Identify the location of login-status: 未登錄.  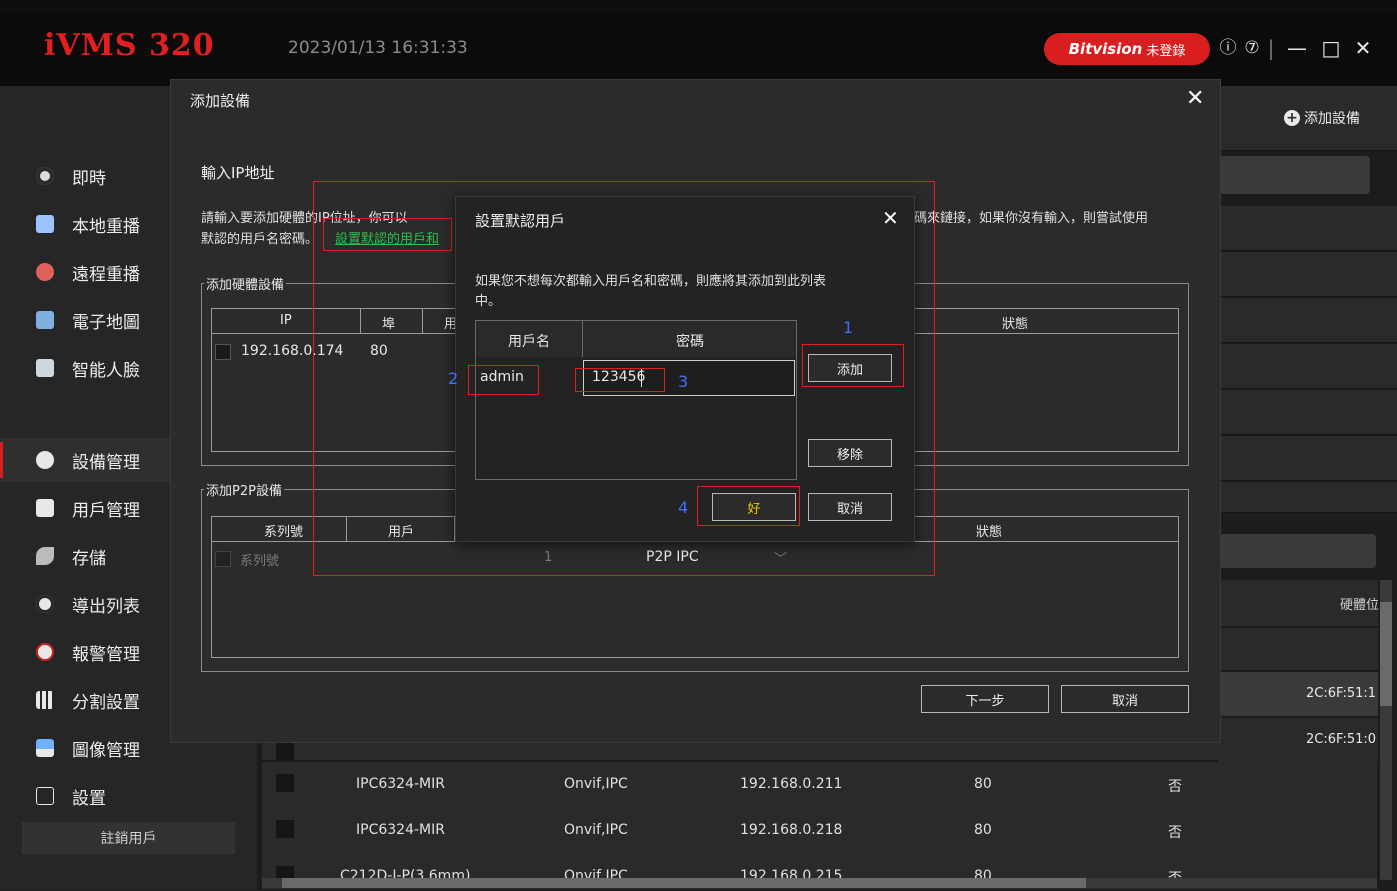
(1166, 51).